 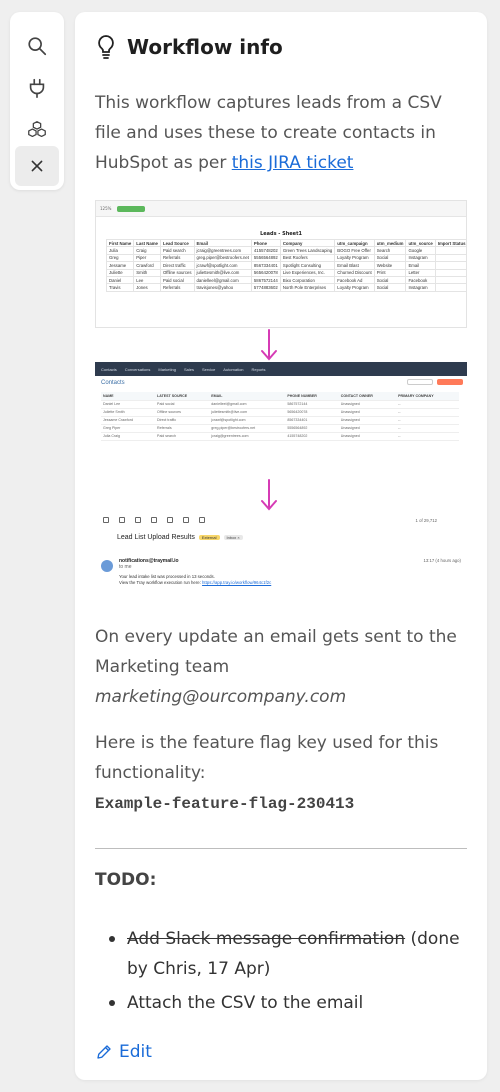 I want to click on table-cell: Lee, so click(x=147, y=280).